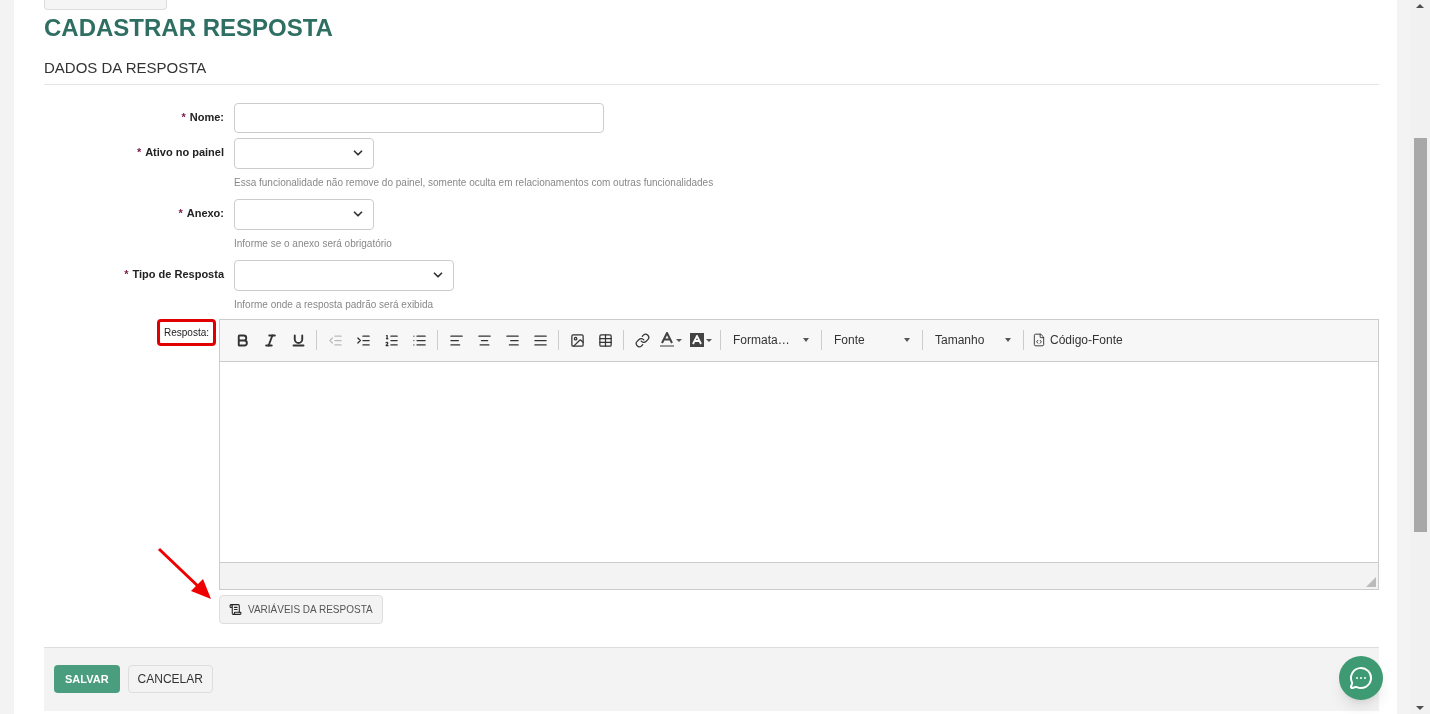 This screenshot has height=714, width=1430. Describe the element at coordinates (872, 340) in the screenshot. I see `toolbar-dropdown: Fonte` at that location.